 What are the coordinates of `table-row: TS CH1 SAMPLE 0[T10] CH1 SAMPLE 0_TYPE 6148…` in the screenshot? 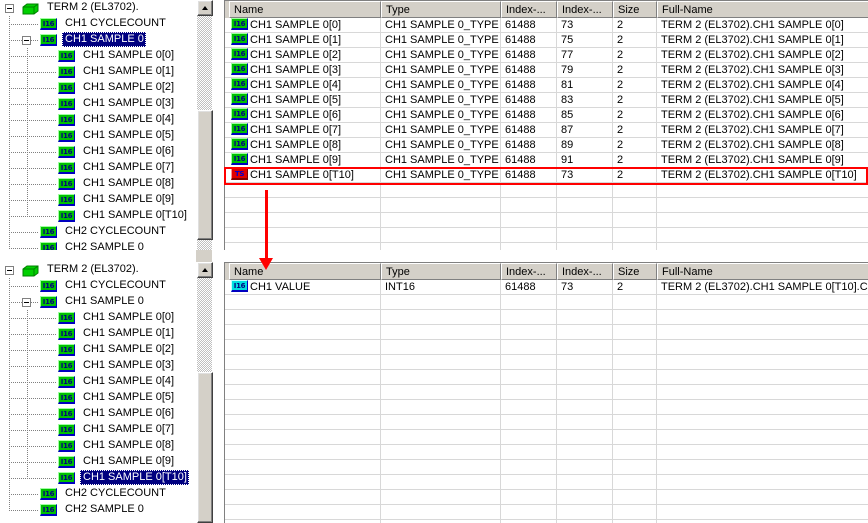 It's located at (546, 175).